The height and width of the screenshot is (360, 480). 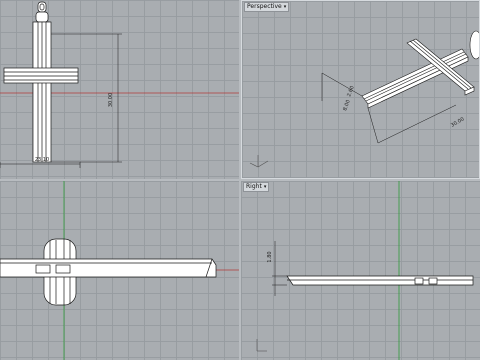 I want to click on bar-right, so click(x=380, y=280).